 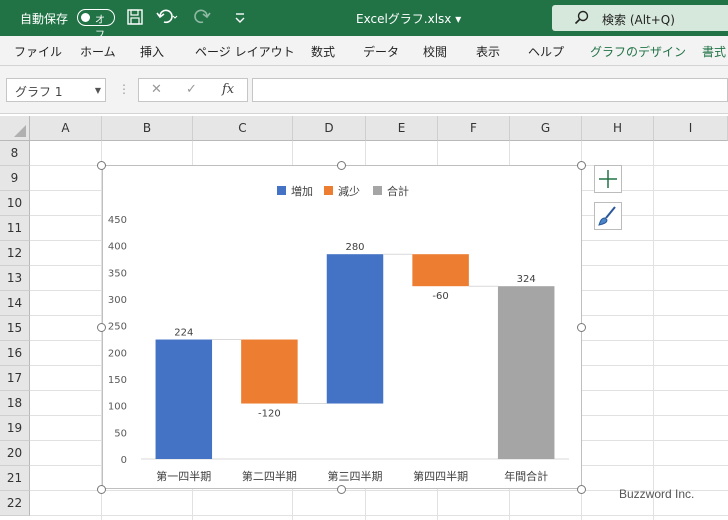 I want to click on row-header-10: 10, so click(x=15, y=203).